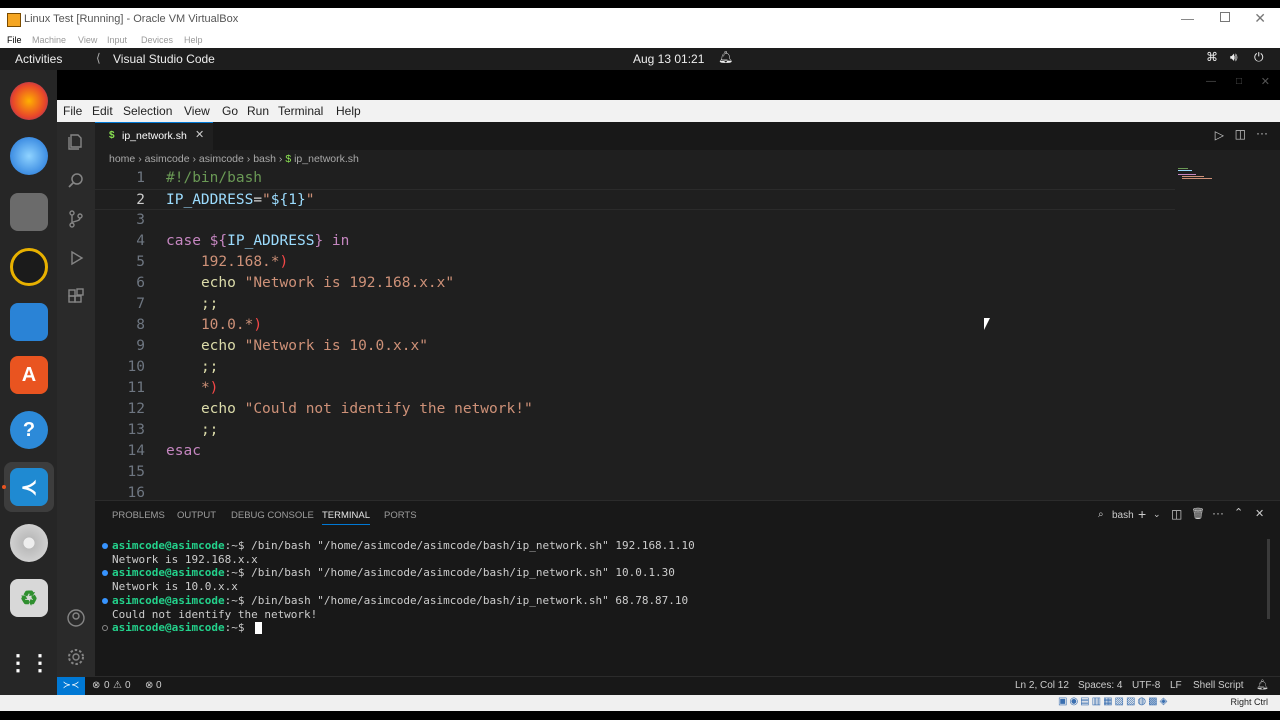 This screenshot has height=720, width=1280. Describe the element at coordinates (76, 219) in the screenshot. I see `source-control-icon` at that location.